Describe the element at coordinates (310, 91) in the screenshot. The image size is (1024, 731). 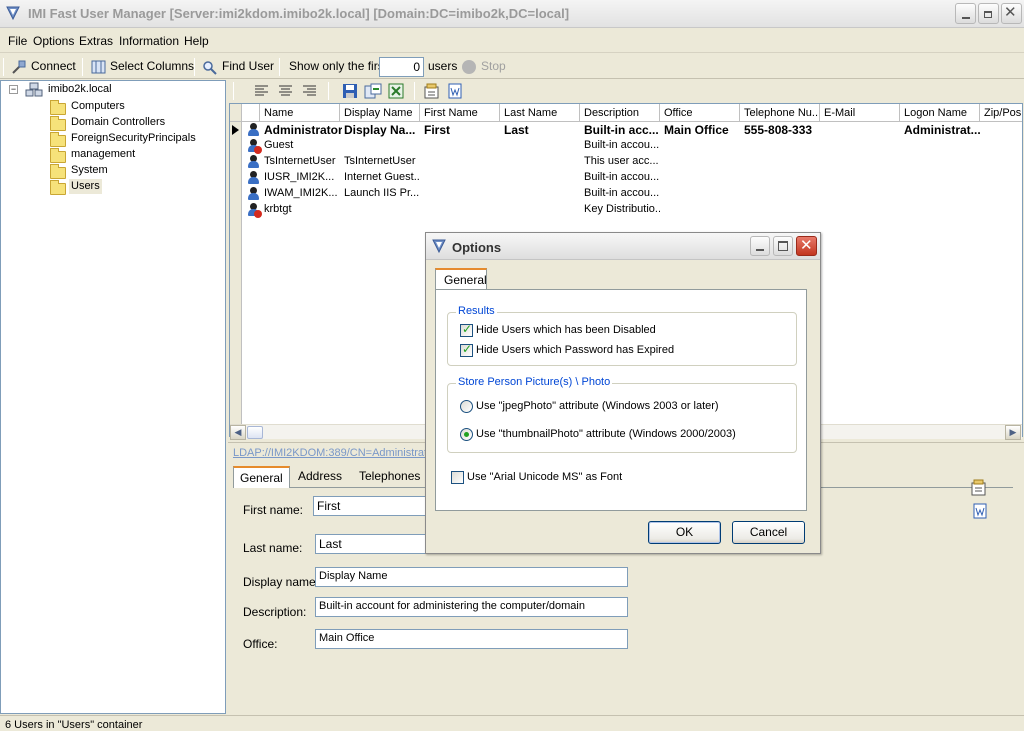
I see `align-right-icon` at that location.